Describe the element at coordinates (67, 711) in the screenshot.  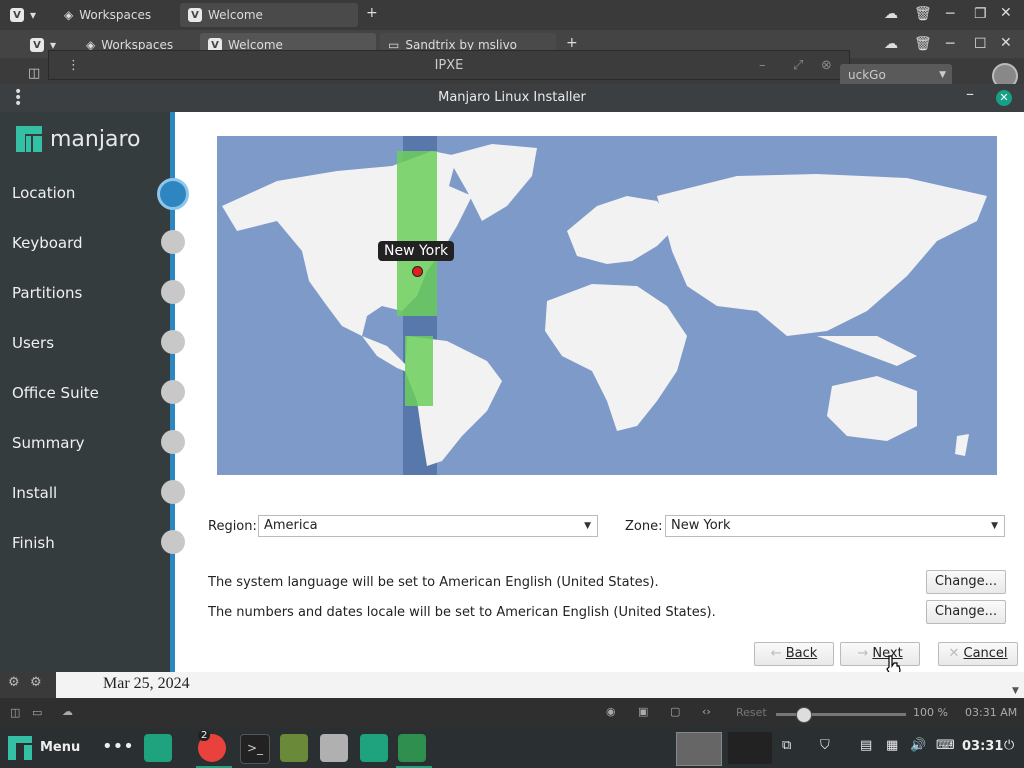
I see `cloud-sync-icon: ☁` at that location.